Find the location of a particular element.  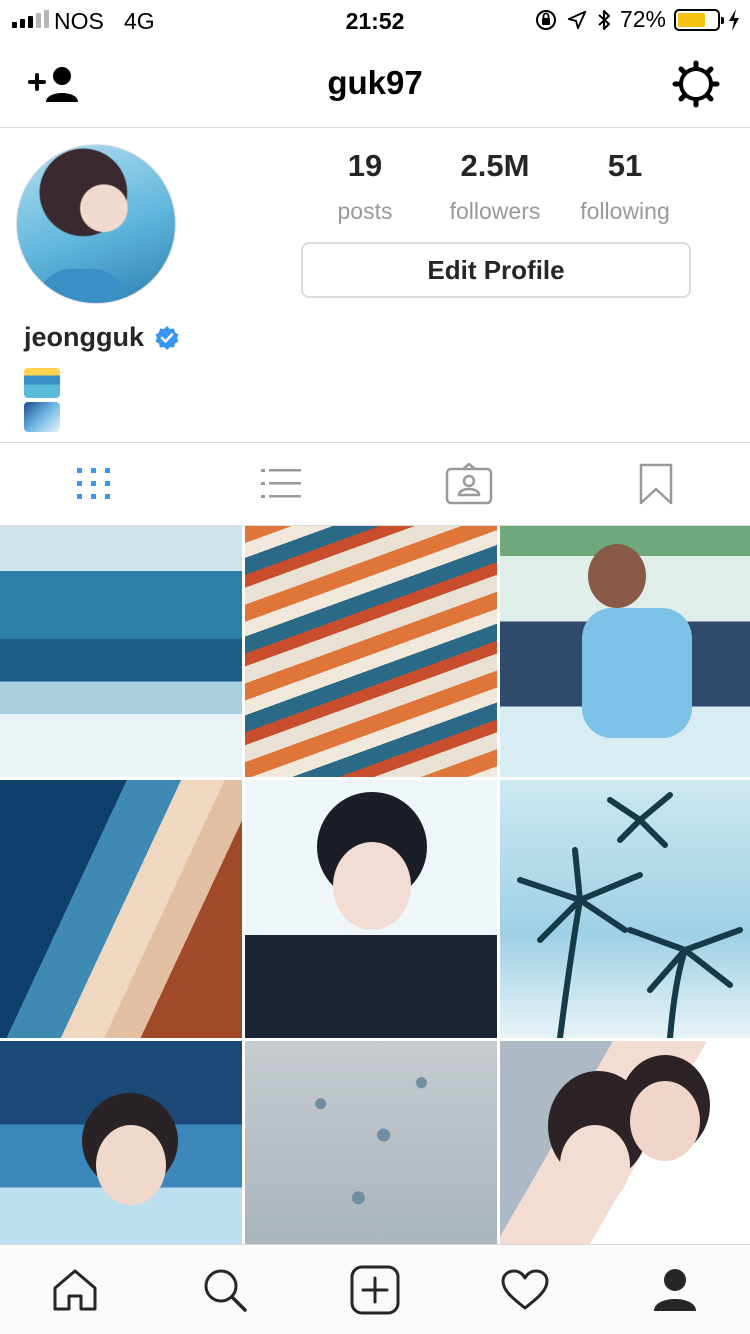

grid-photo-surfer-wave is located at coordinates (121, 651).